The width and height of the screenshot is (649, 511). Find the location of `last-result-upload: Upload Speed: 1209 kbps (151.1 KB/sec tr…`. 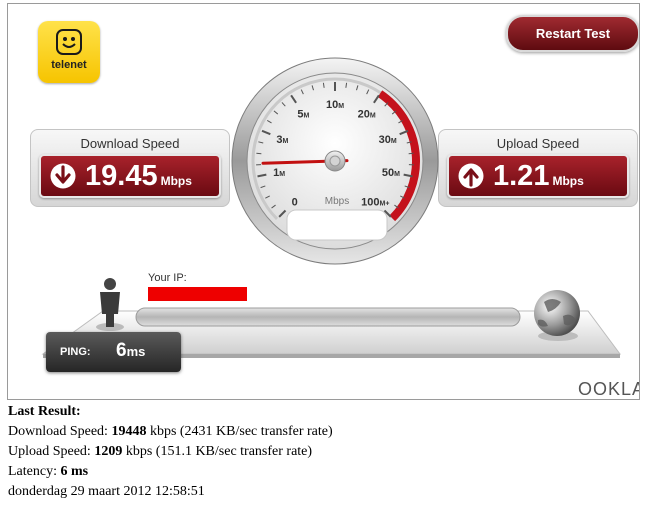

last-result-upload: Upload Speed: 1209 kbps (151.1 KB/sec tr… is located at coordinates (160, 451).